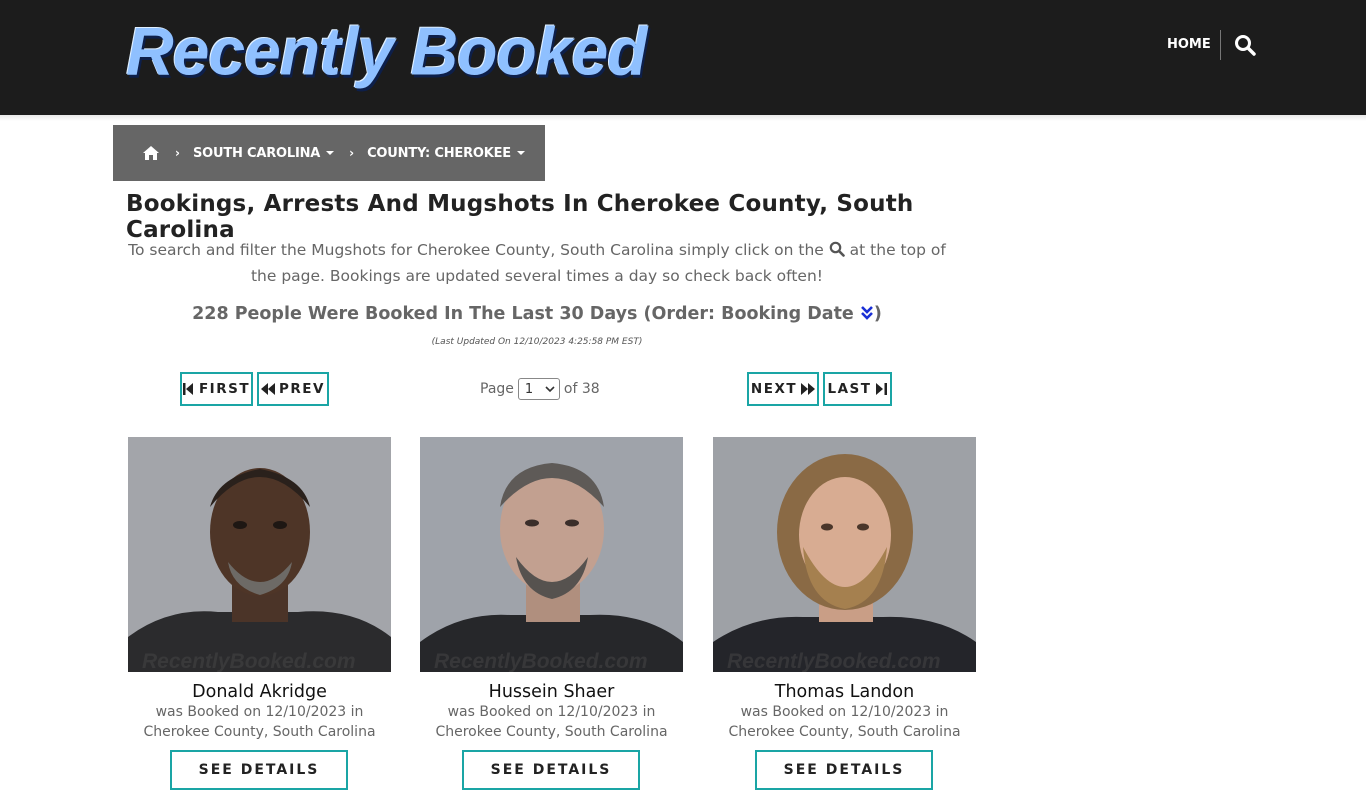  I want to click on prev-page-label: PREV, so click(302, 389).